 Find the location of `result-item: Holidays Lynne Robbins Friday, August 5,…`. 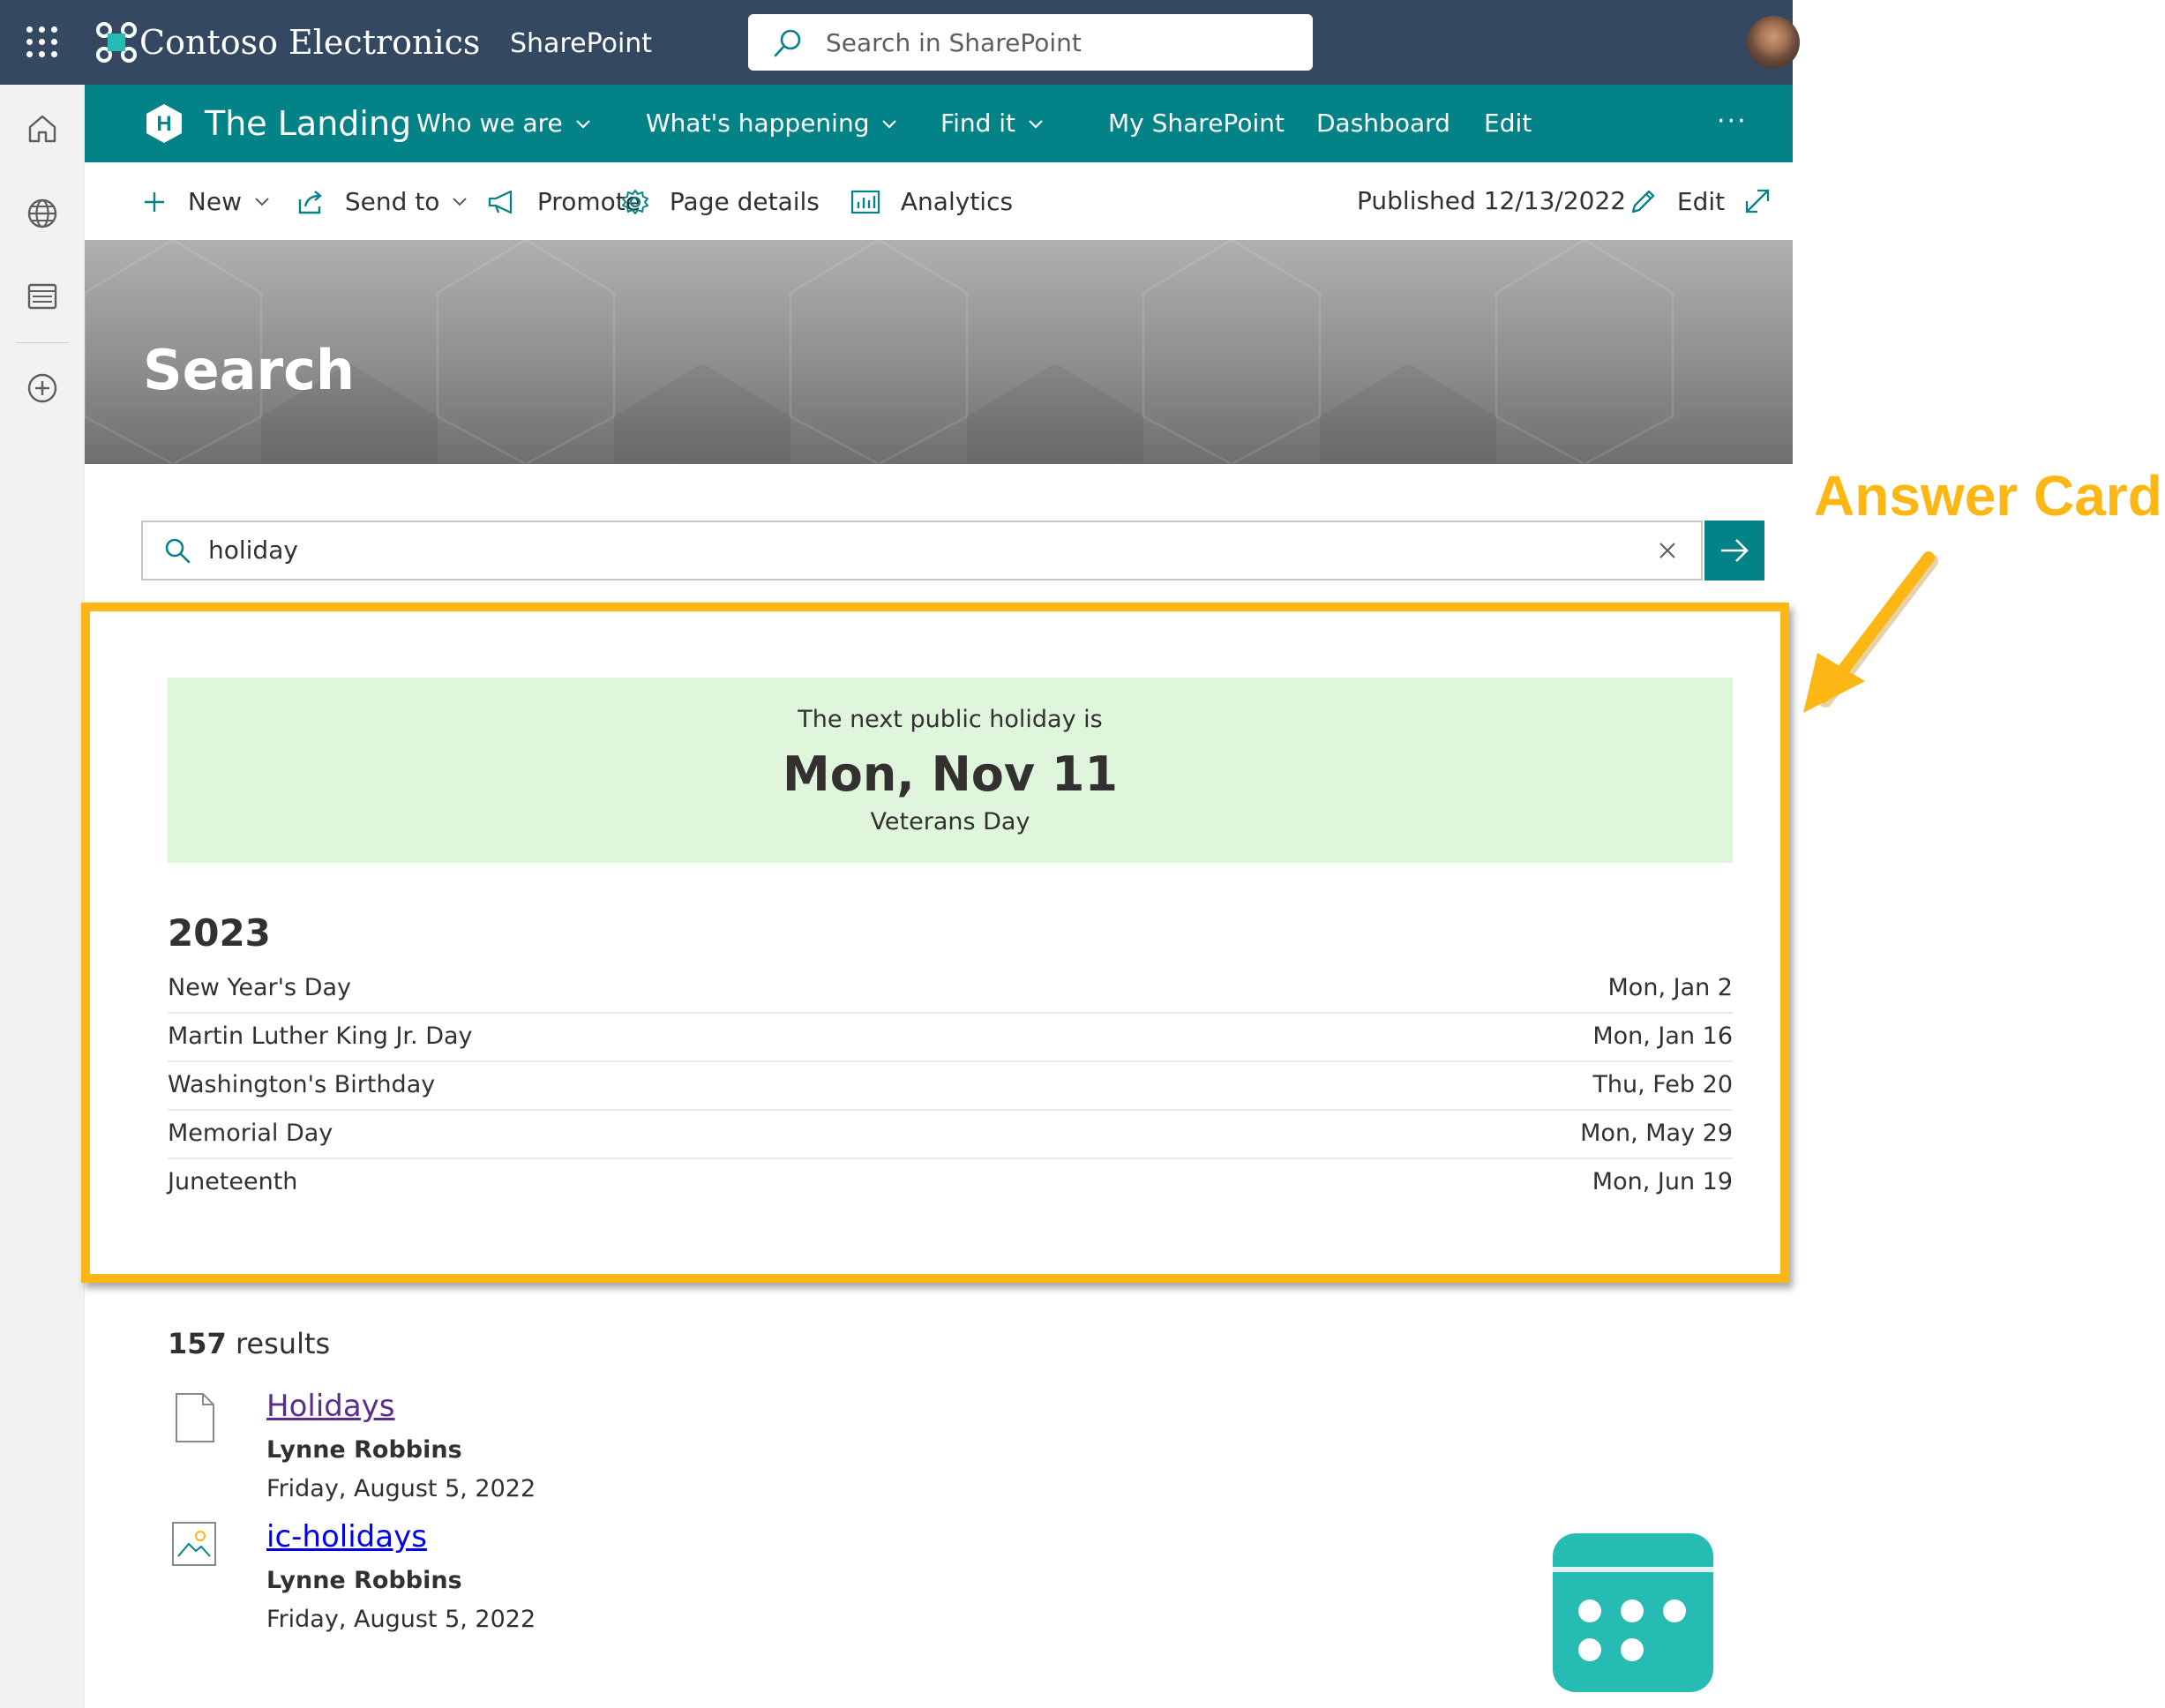

result-item: Holidays Lynne Robbins Friday, August 5,… is located at coordinates (565, 1449).